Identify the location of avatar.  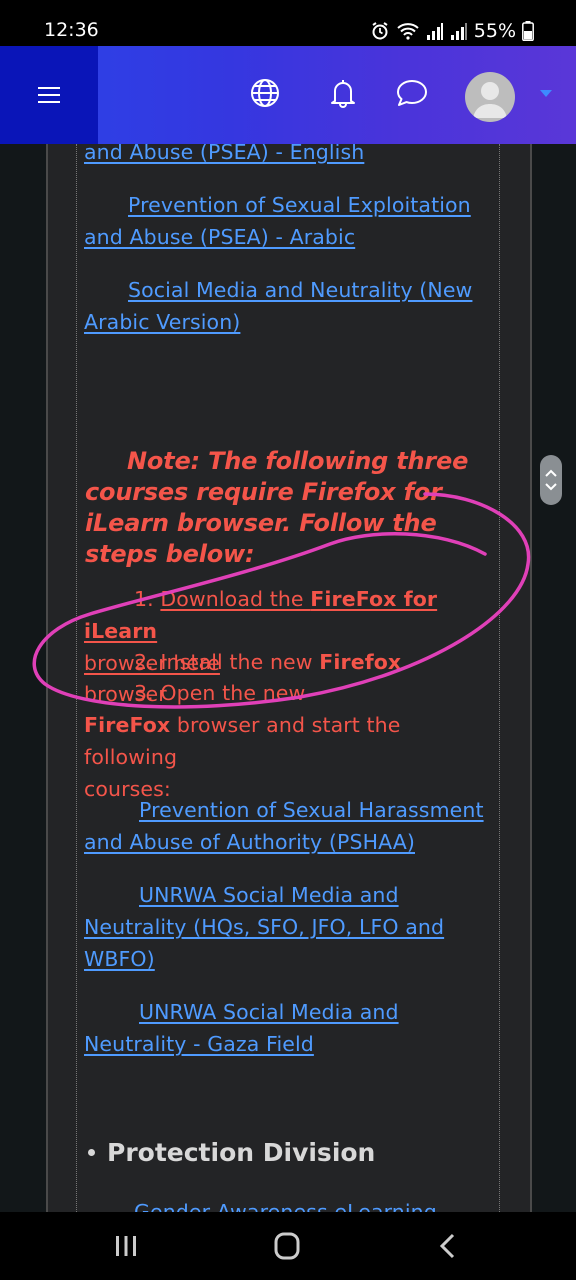
(490, 97).